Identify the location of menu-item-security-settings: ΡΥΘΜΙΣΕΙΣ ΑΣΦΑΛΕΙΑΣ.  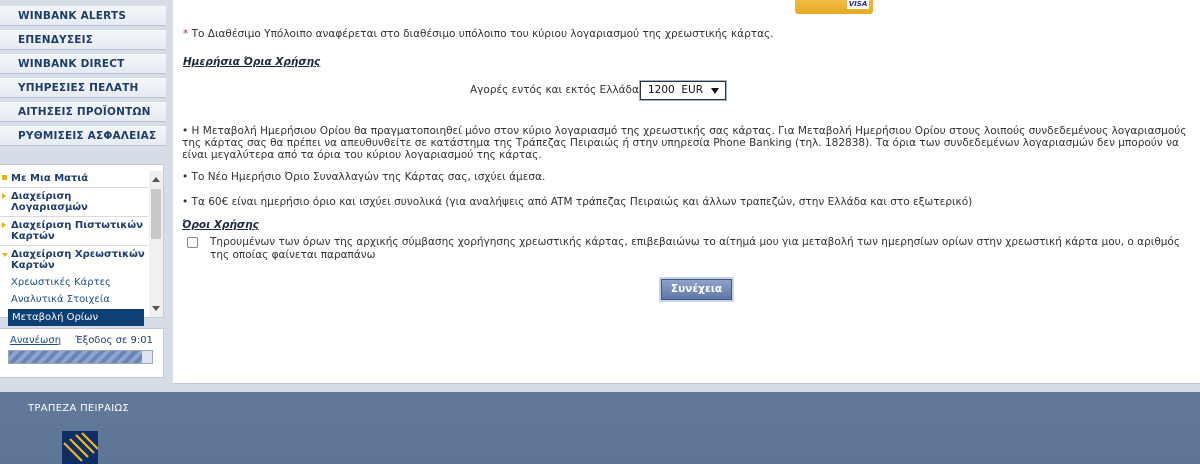
(83, 136).